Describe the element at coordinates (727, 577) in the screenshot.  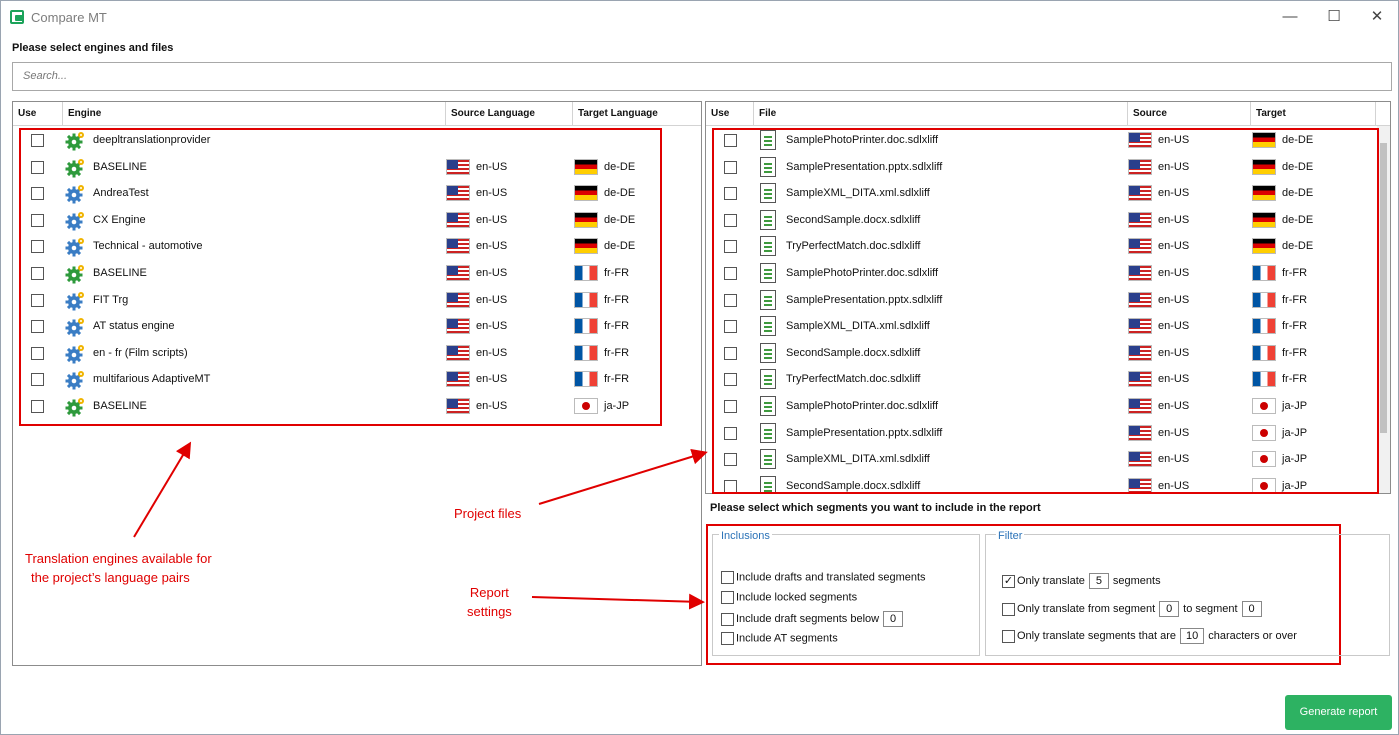
I see `include-drafts-translated-checkbox` at that location.